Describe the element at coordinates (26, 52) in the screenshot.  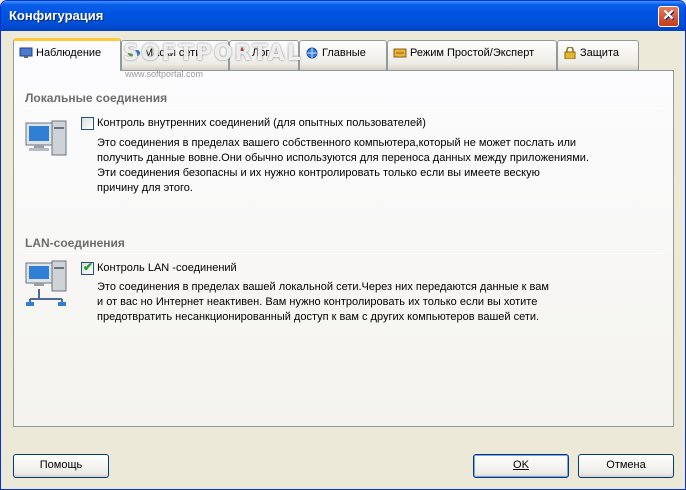
I see `monitor-icon` at that location.